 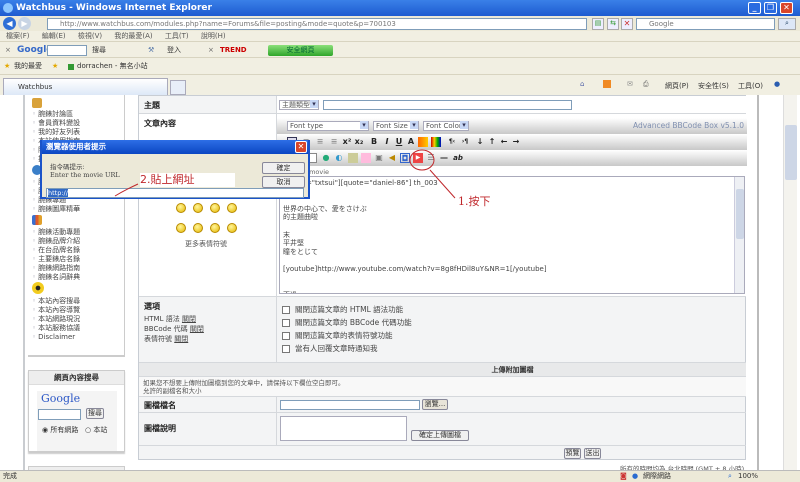 What do you see at coordinates (730, 476) in the screenshot?
I see `zoom-icon: ⌕` at bounding box center [730, 476].